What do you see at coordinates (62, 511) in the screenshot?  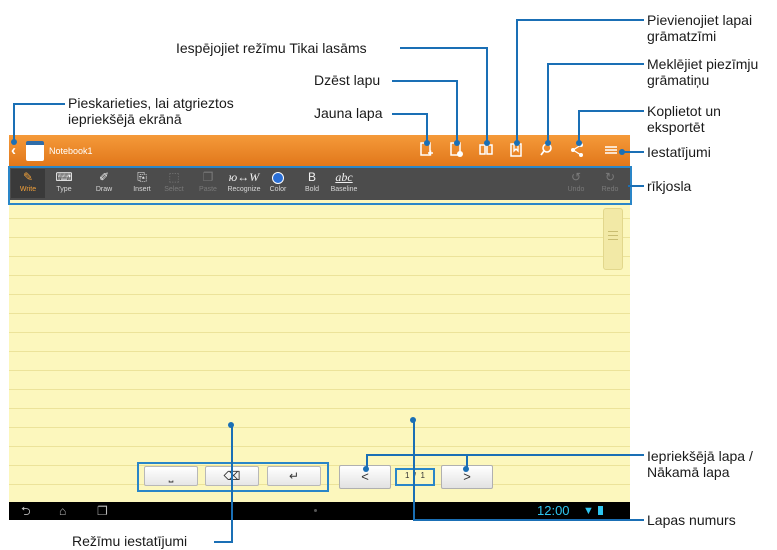 I see `home-nav-icon: ⌂` at bounding box center [62, 511].